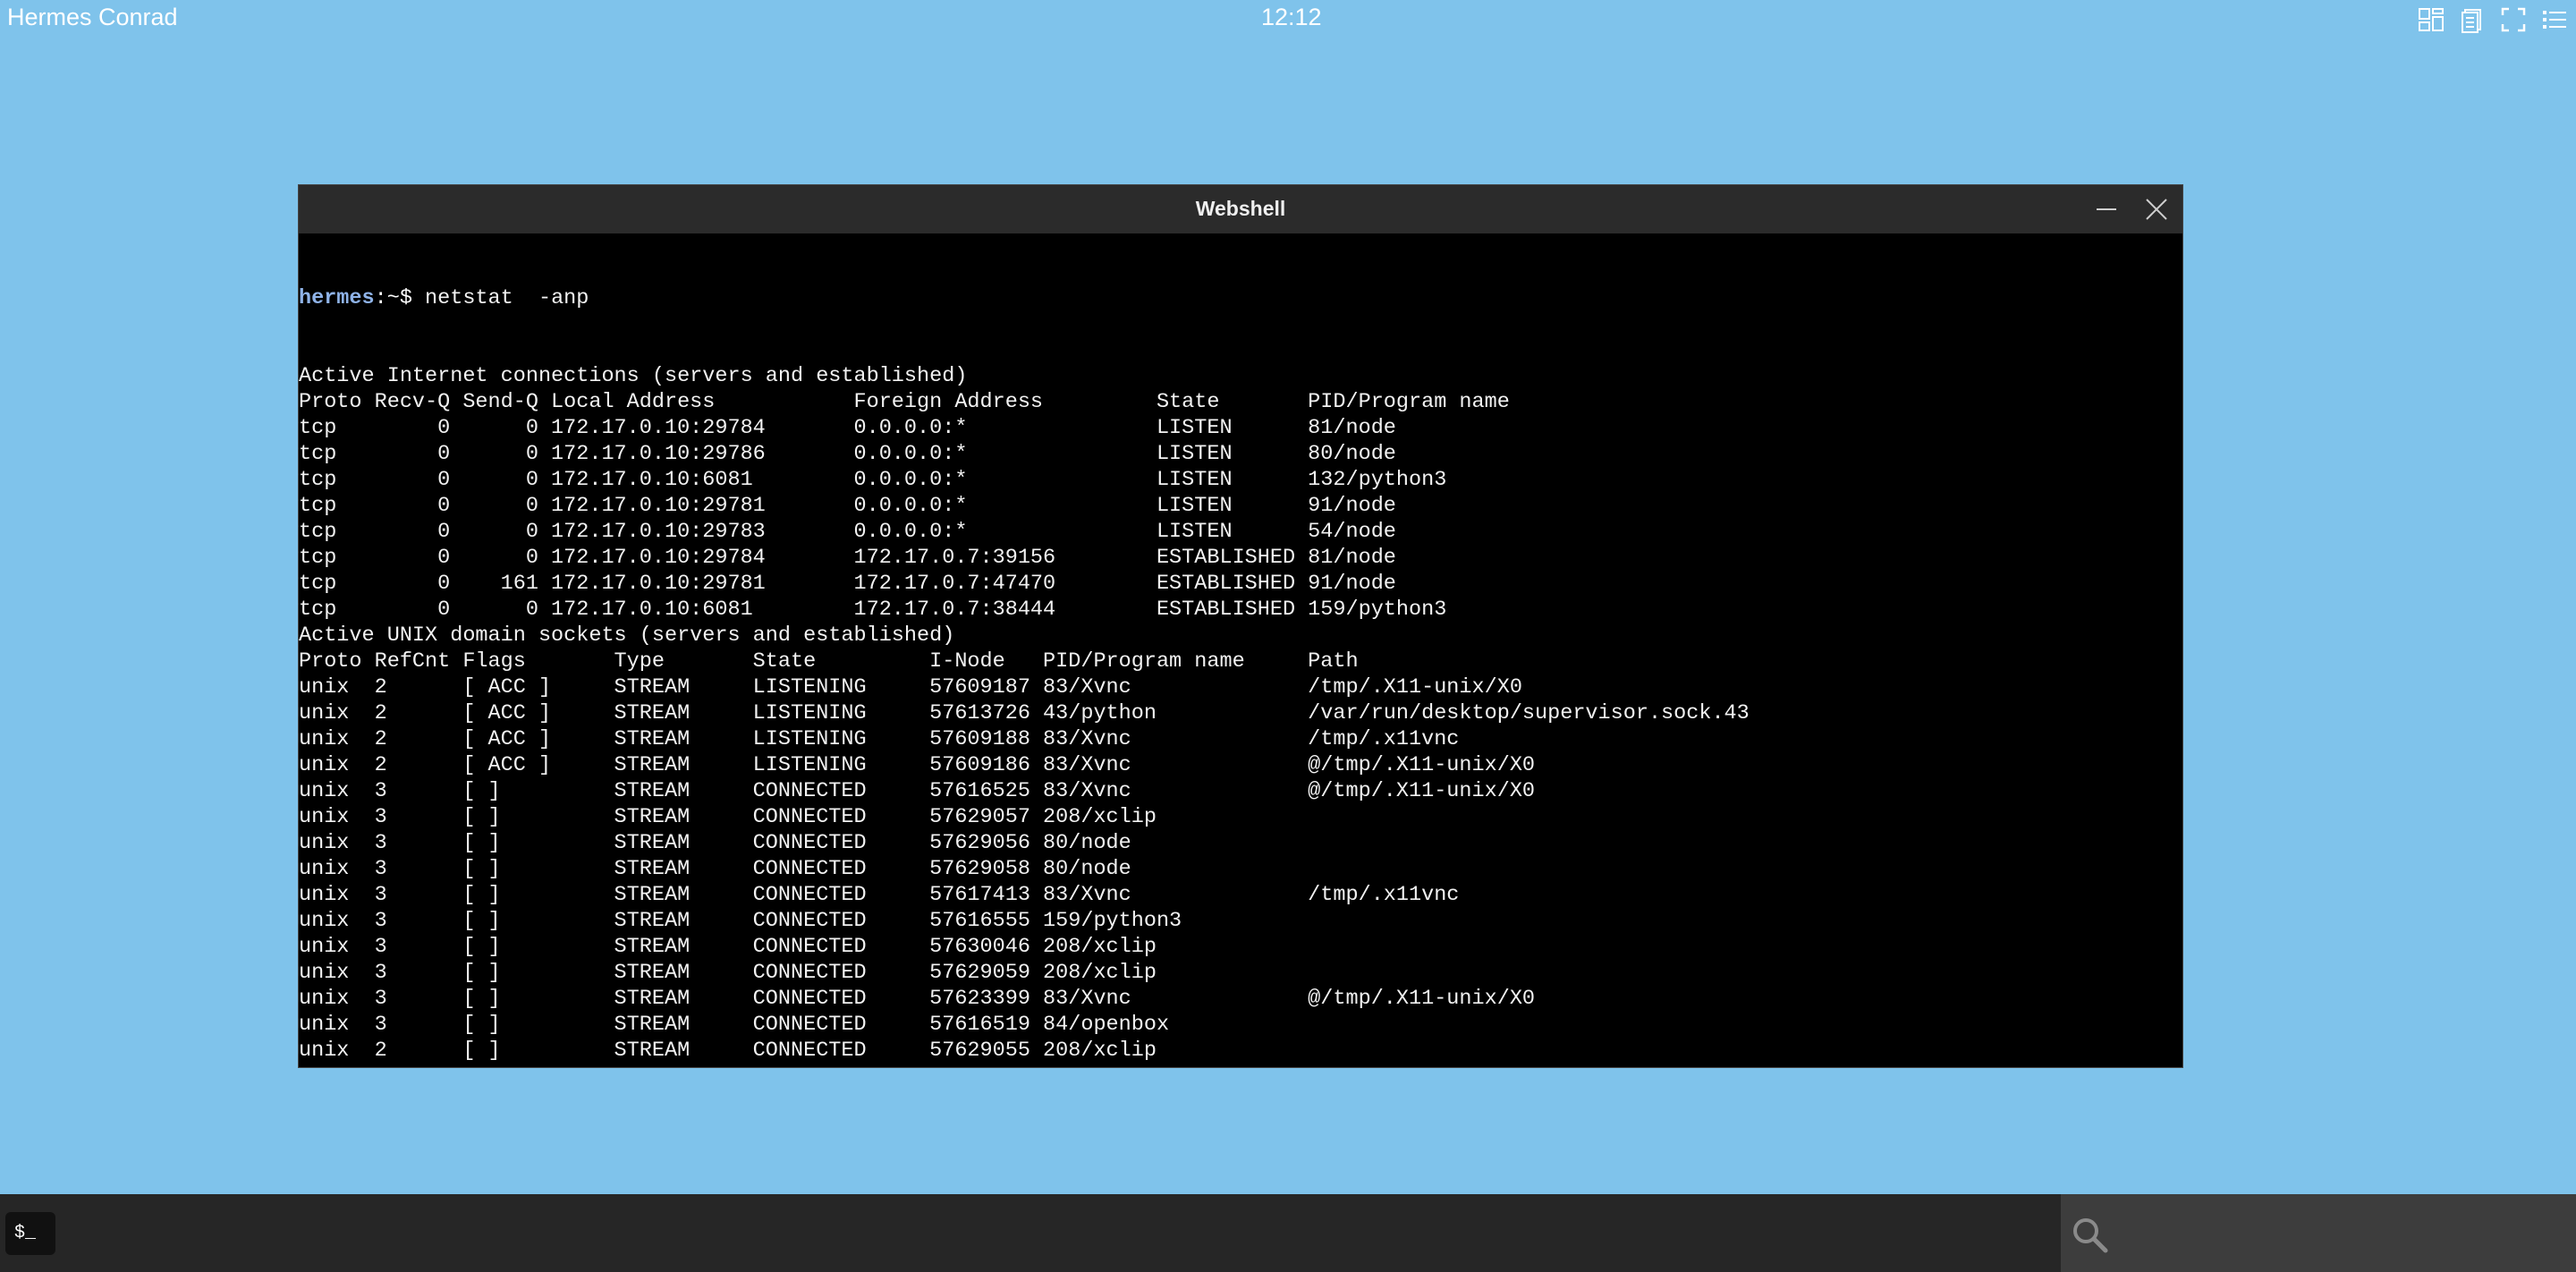 The image size is (2576, 1272). Describe the element at coordinates (2156, 209) in the screenshot. I see `close-icon` at that location.